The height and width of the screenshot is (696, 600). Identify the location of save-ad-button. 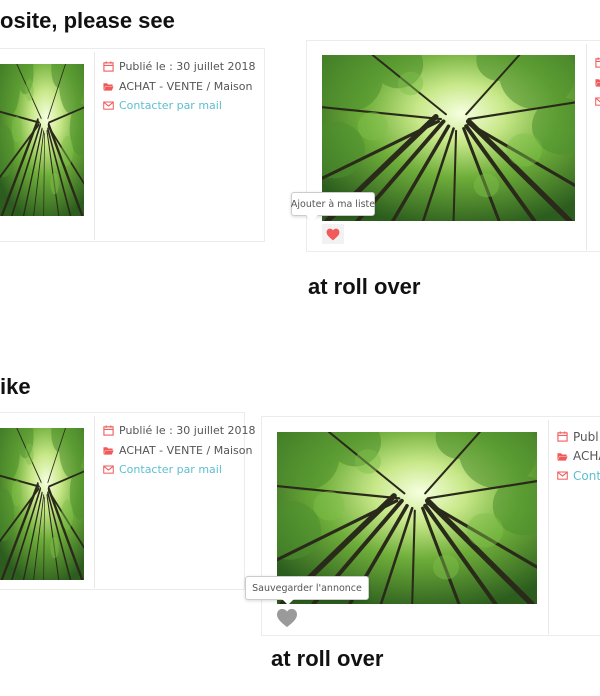
(287, 618).